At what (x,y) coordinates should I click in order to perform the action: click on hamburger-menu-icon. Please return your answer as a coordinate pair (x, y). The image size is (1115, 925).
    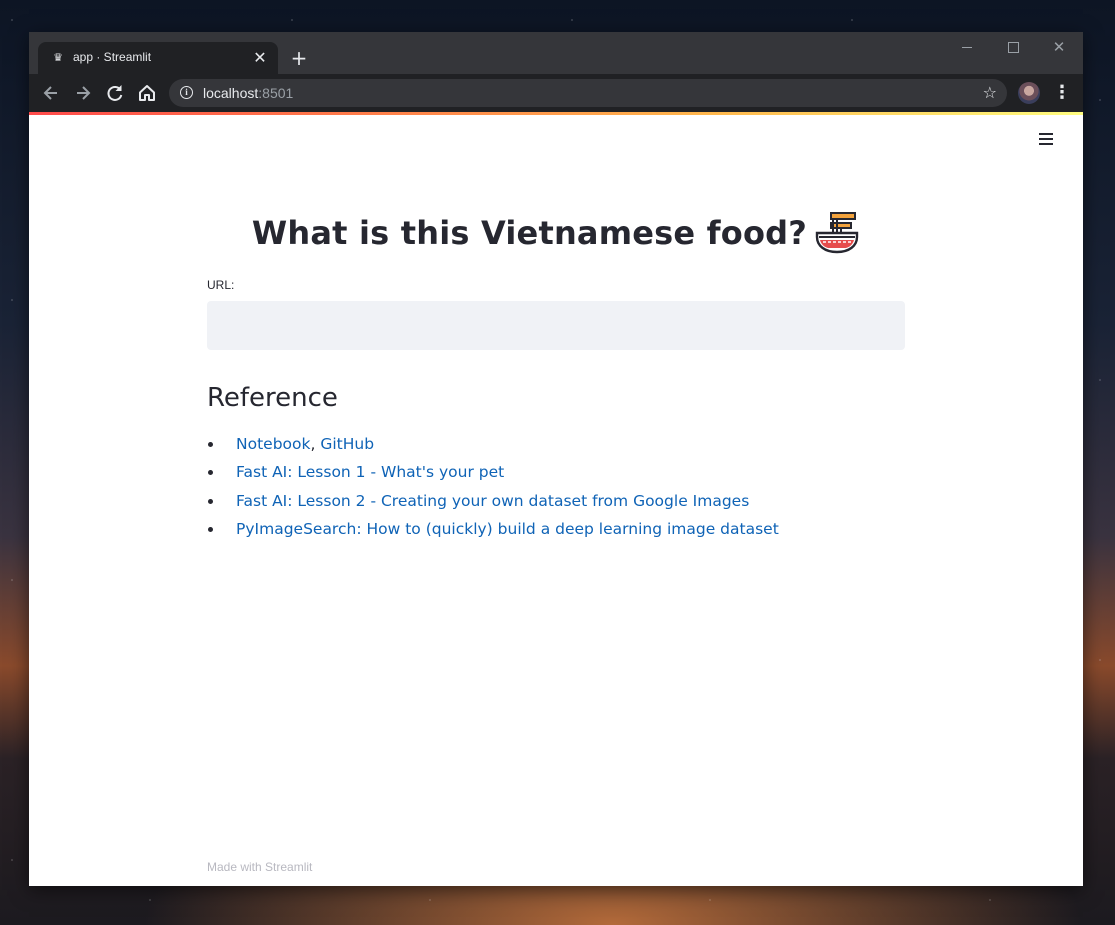
    Looking at the image, I should click on (1047, 139).